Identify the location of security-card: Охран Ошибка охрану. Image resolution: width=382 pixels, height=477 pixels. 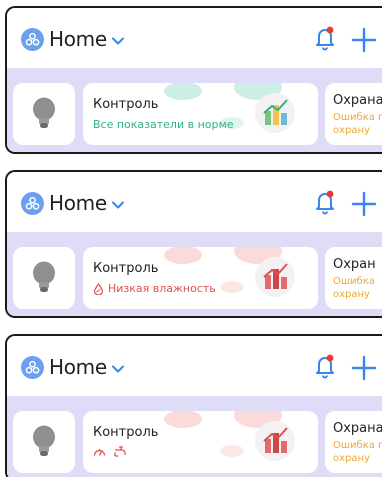
(353, 278).